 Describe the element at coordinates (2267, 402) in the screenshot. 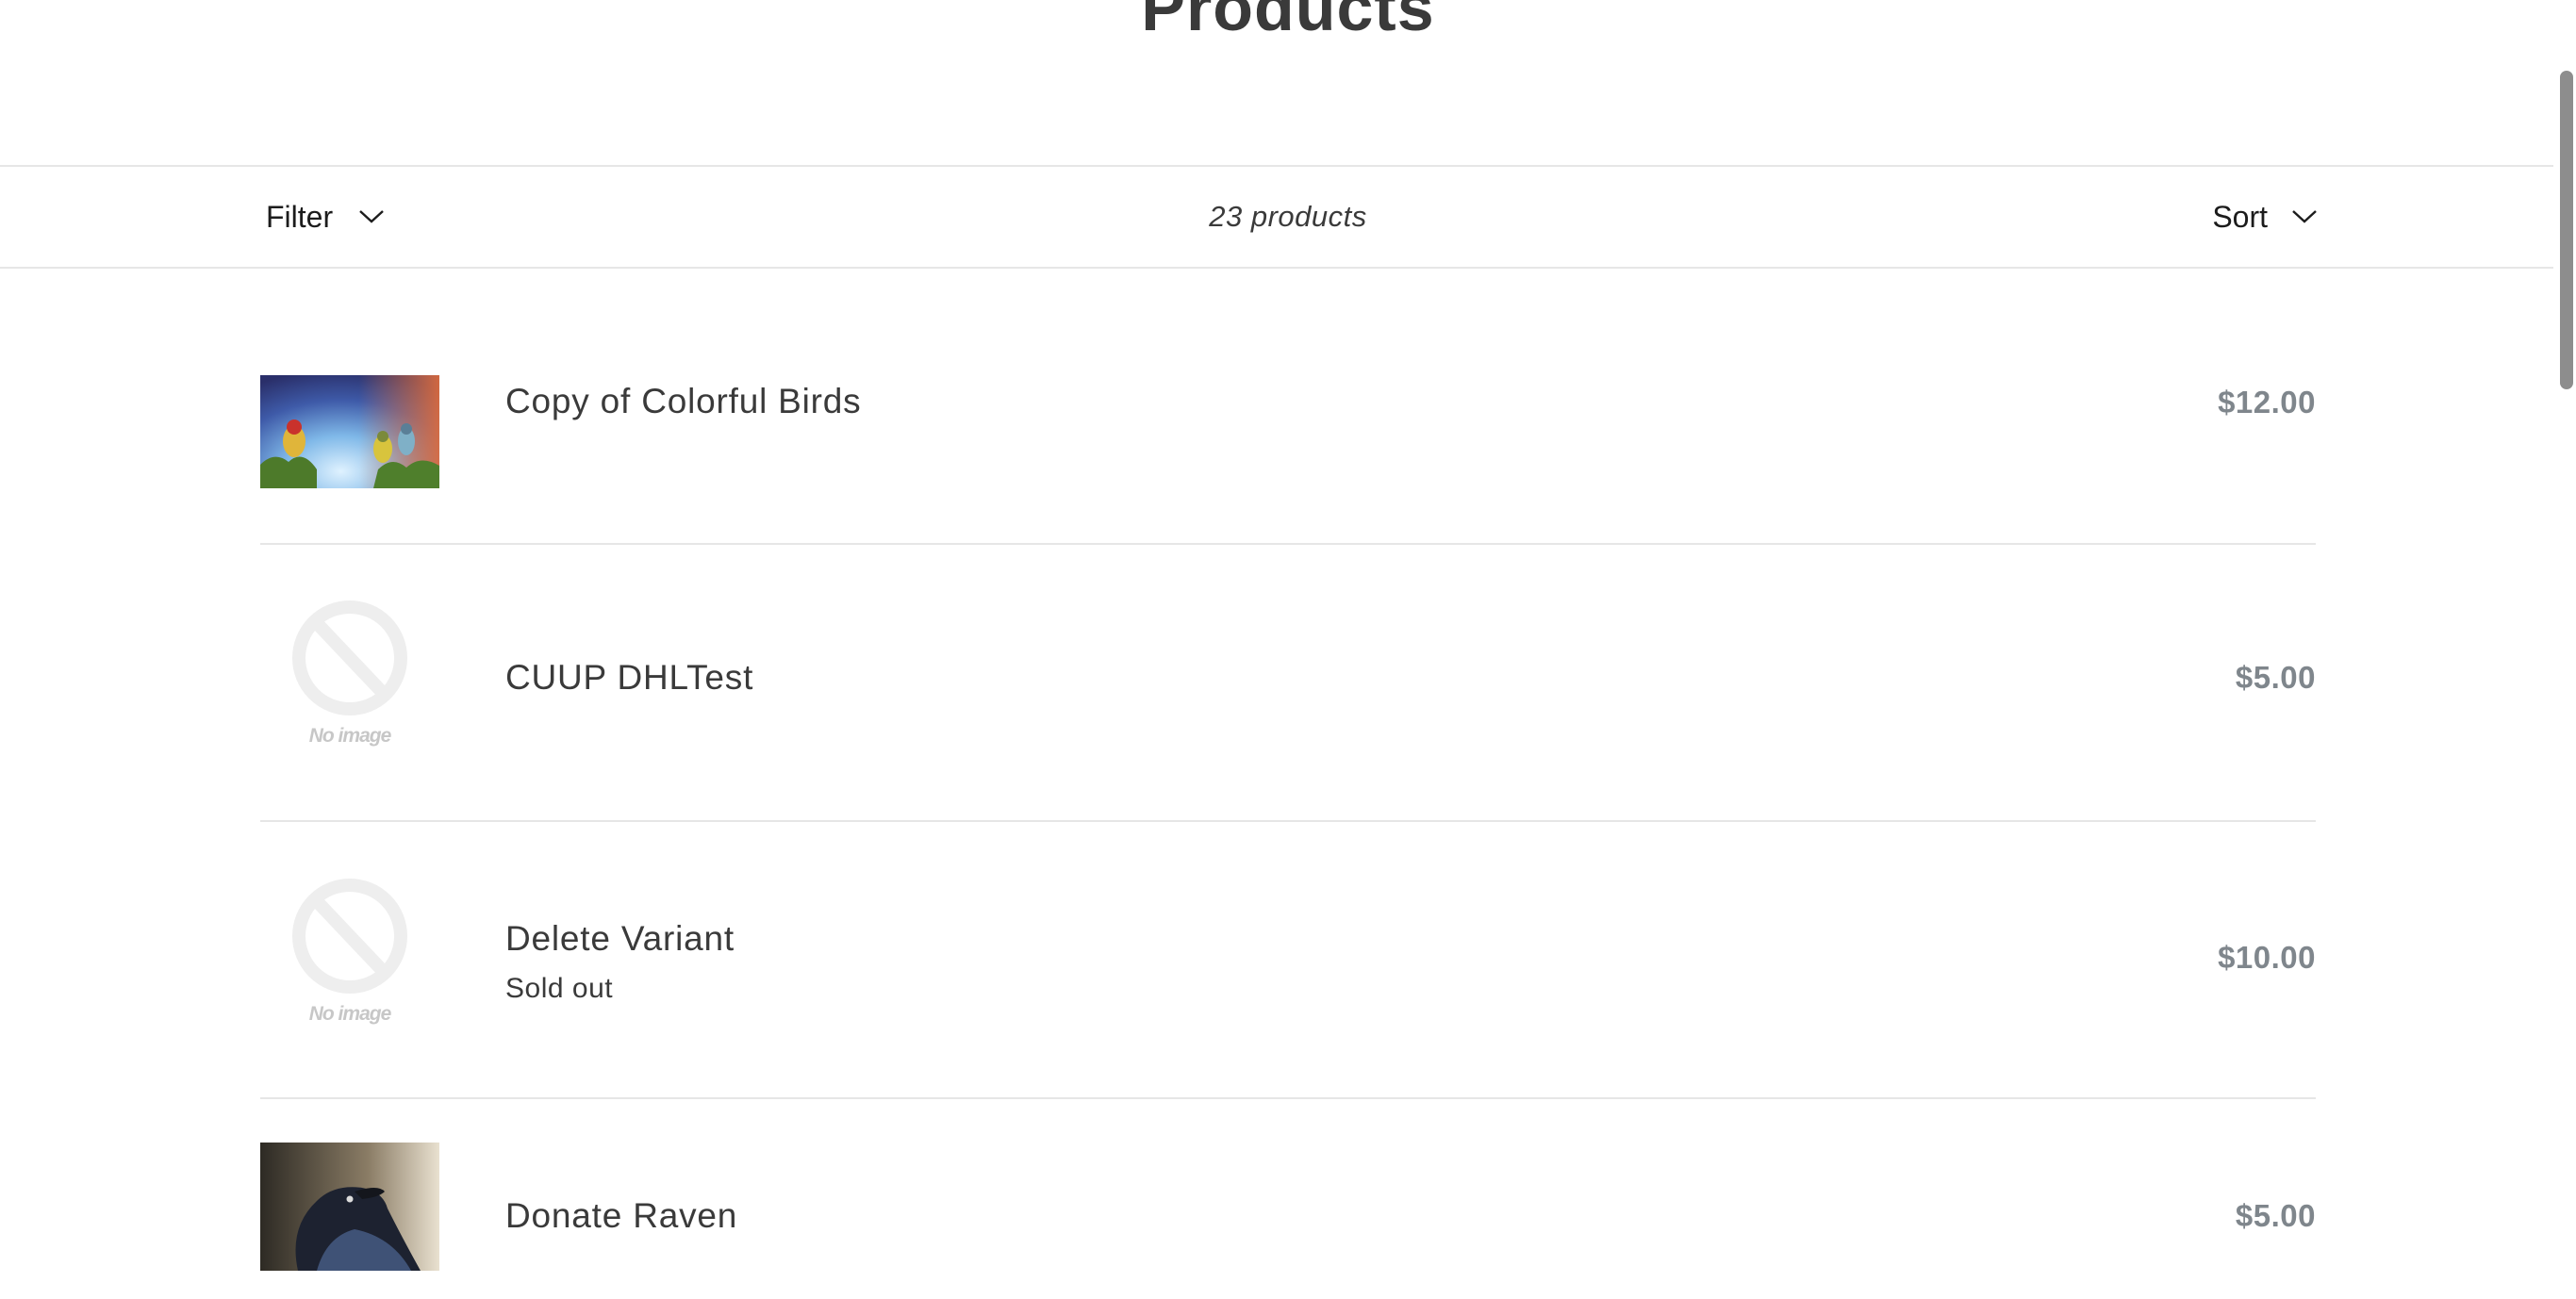

I see `product-price: $12.00` at that location.